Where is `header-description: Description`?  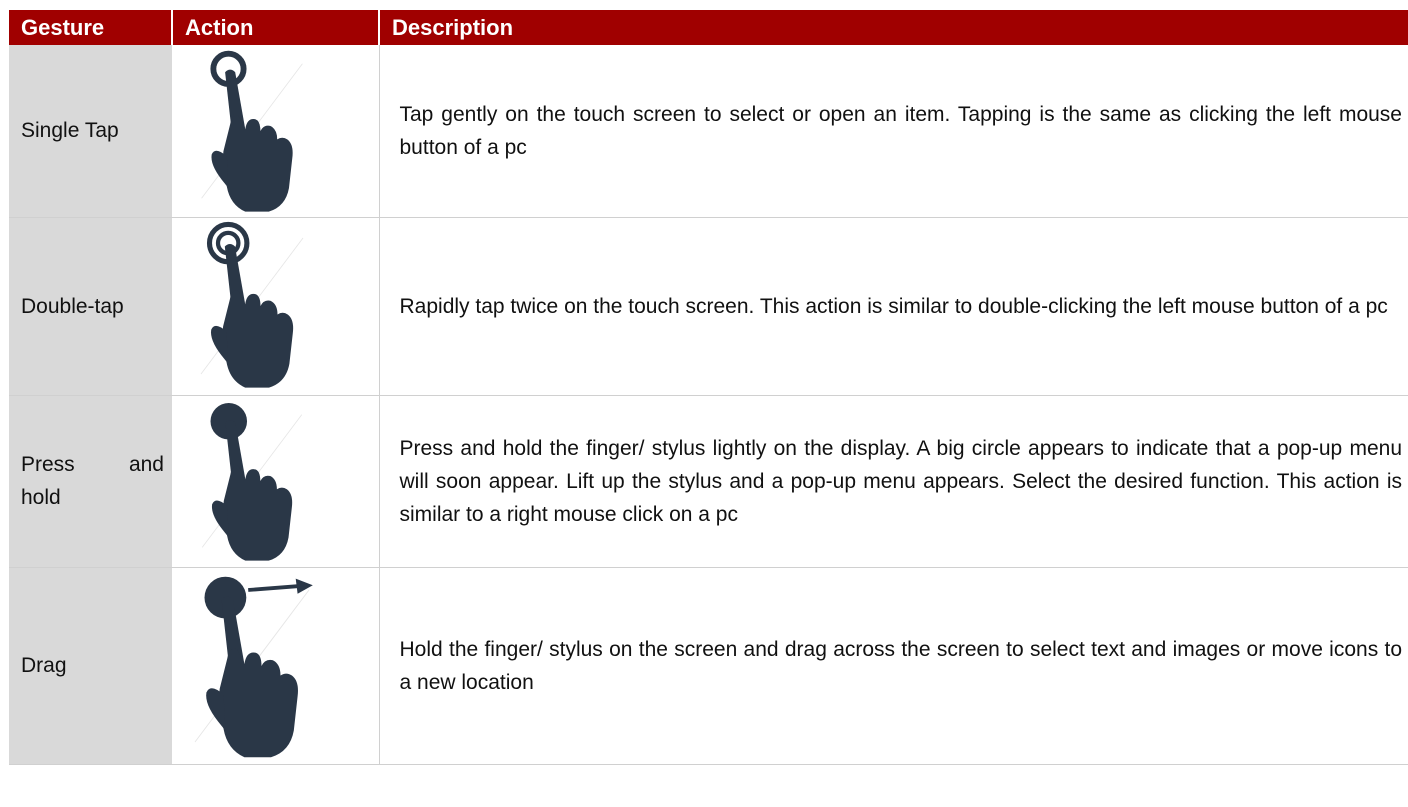 header-description: Description is located at coordinates (893, 27).